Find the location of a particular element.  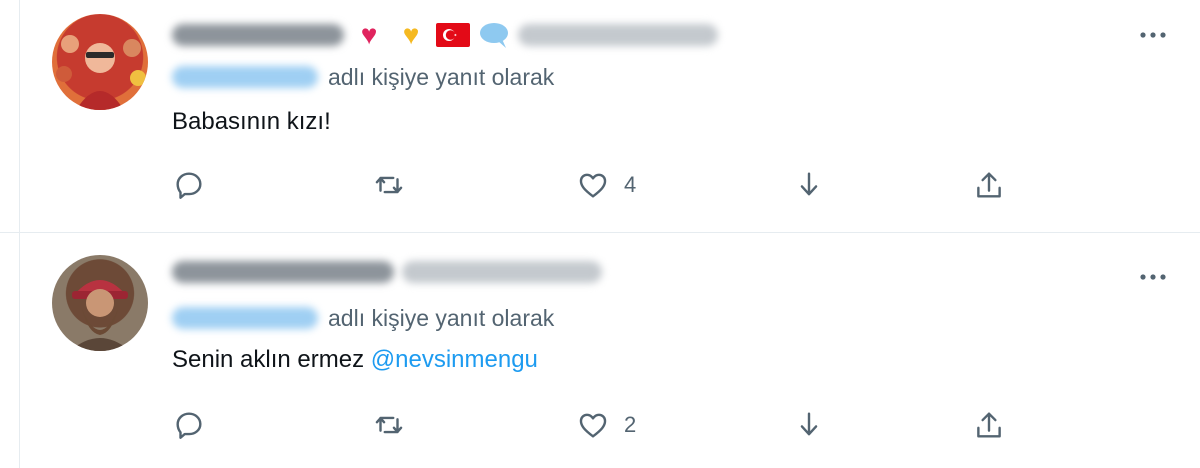

tweet-header is located at coordinates (387, 272).